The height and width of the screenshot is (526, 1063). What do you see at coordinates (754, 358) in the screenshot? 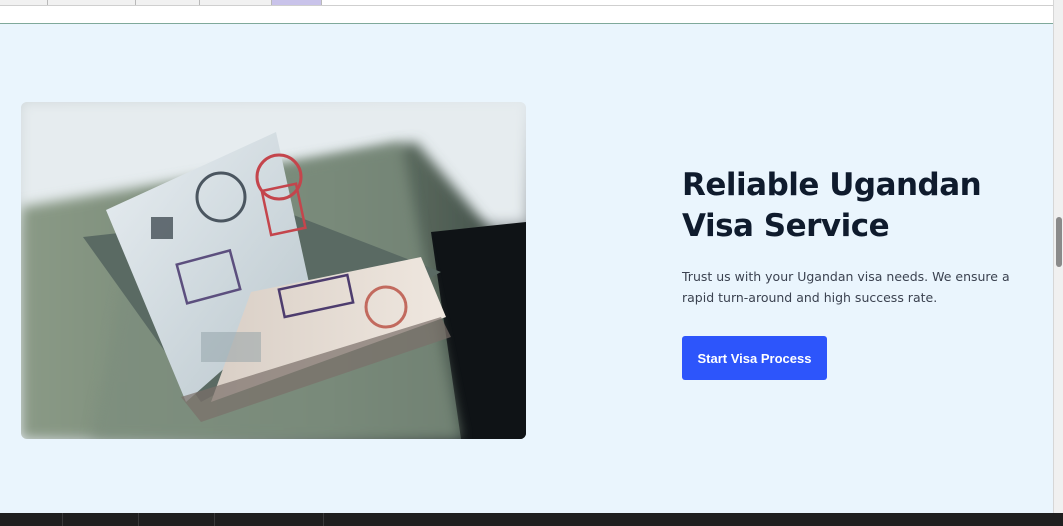
I see `start-visa-process-button: Start Visa Process` at bounding box center [754, 358].